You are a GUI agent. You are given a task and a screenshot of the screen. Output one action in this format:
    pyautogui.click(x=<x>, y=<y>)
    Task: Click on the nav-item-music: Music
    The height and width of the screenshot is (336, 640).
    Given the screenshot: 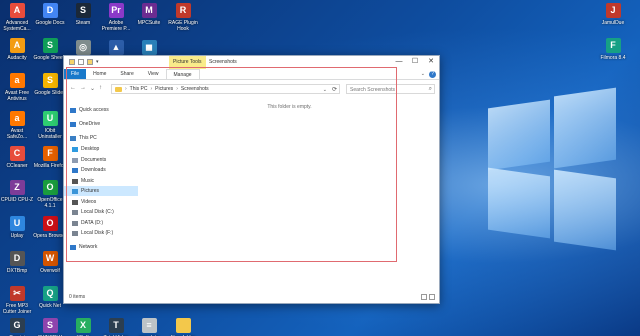 What is the action you would take?
    pyautogui.click(x=101, y=181)
    